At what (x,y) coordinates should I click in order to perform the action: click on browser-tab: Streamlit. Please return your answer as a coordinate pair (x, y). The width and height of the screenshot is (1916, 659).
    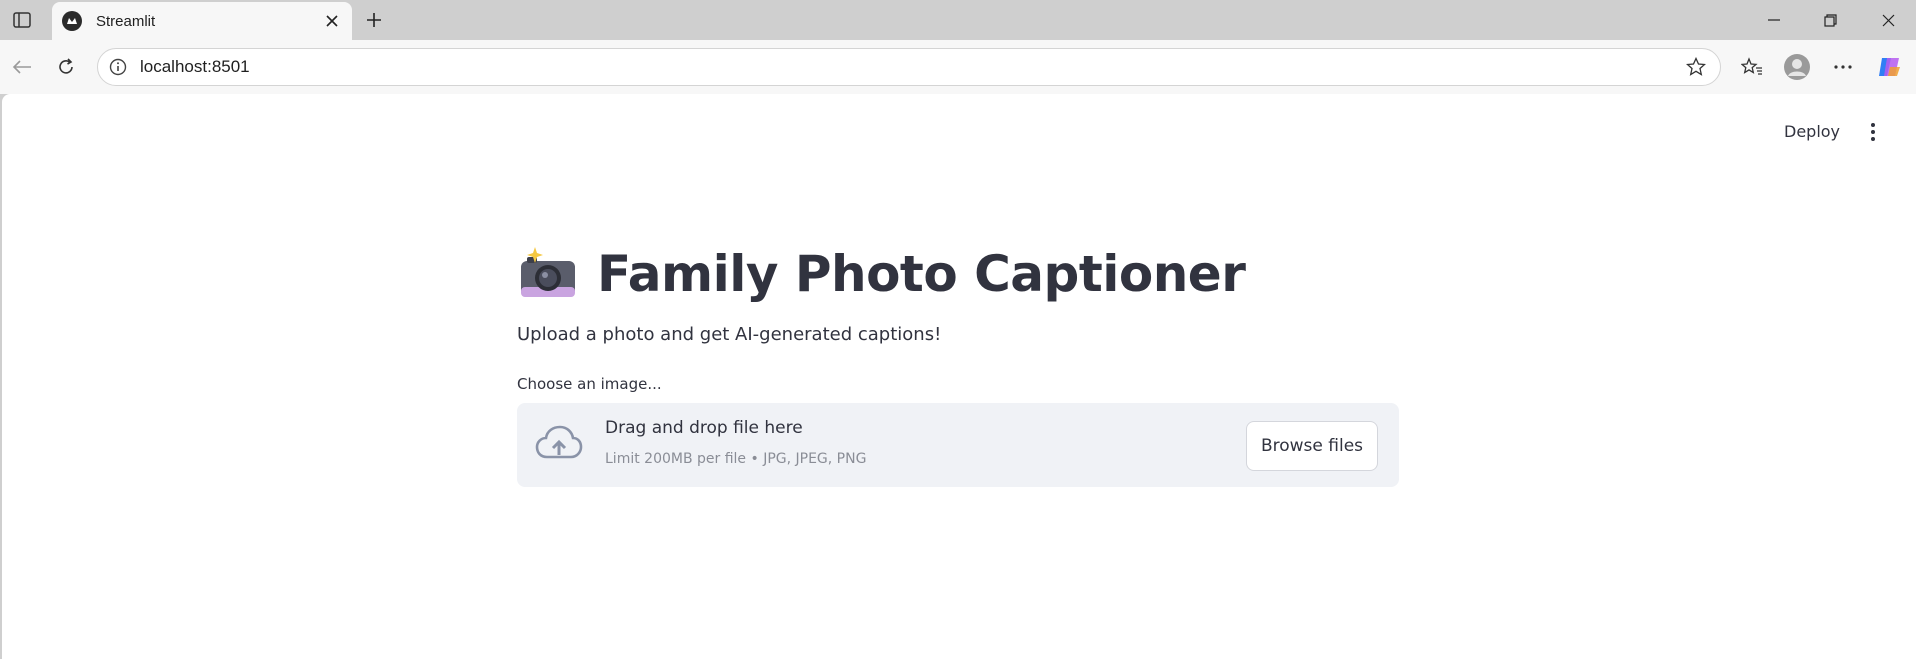
    Looking at the image, I should click on (202, 21).